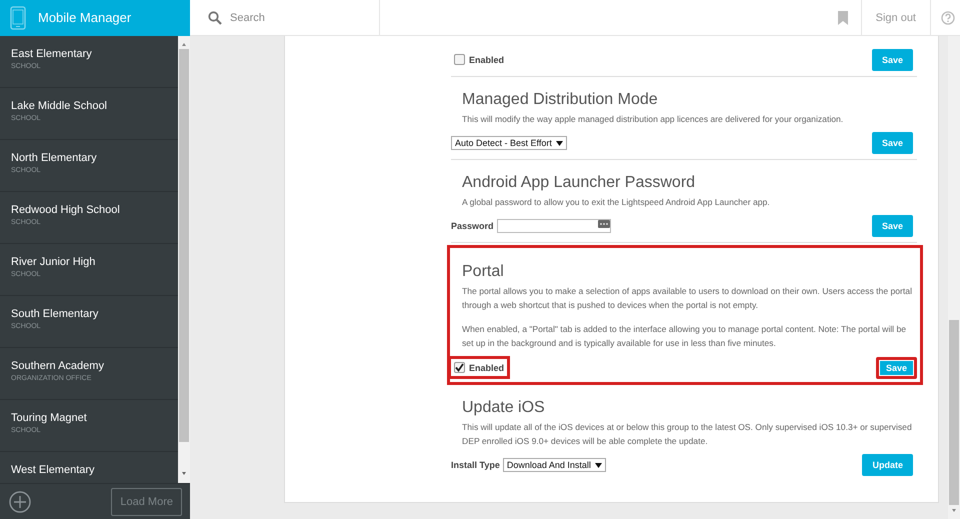 The image size is (960, 519). I want to click on group-name: West Elementary, so click(53, 470).